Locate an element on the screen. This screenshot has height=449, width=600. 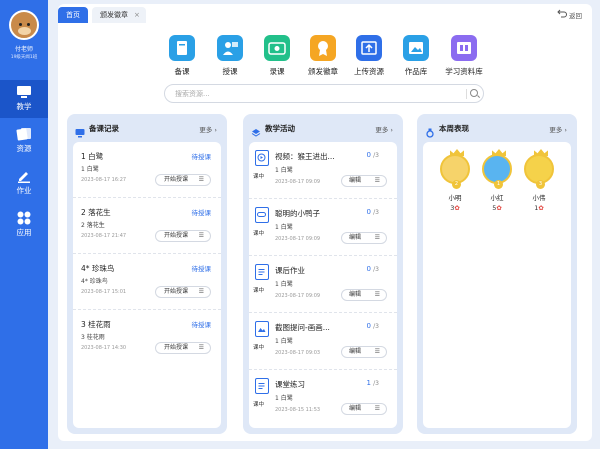
list-item: 3 桂花雨 3 桂花雨 2023-08-17 14:30 待授课 开始授课 ☰ is located at coordinates (147, 338).